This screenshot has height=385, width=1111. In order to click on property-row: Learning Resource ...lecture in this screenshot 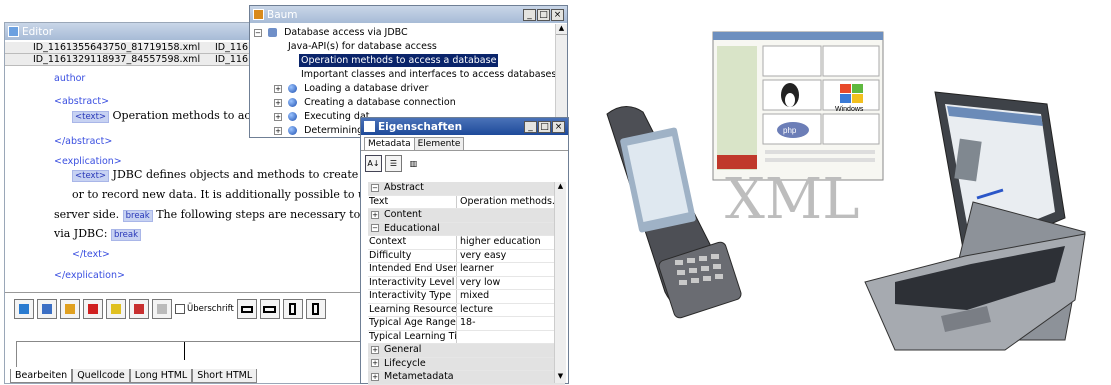, I will do `click(466, 310)`.